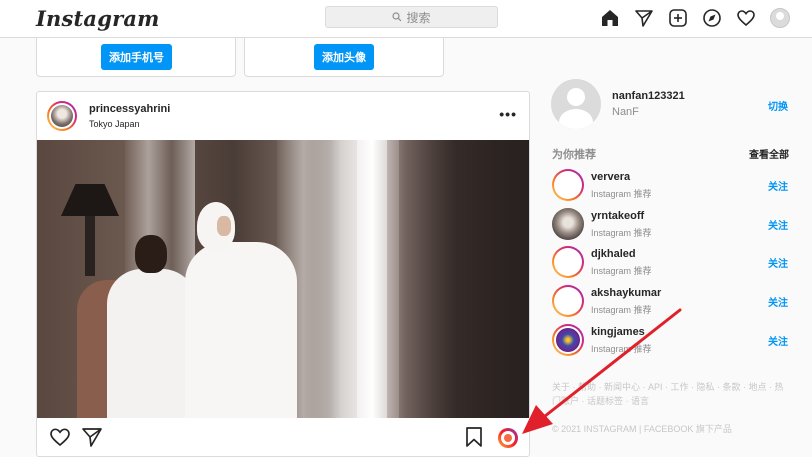 Image resolution: width=812 pixels, height=457 pixels. What do you see at coordinates (610, 18) in the screenshot?
I see `home-icon` at bounding box center [610, 18].